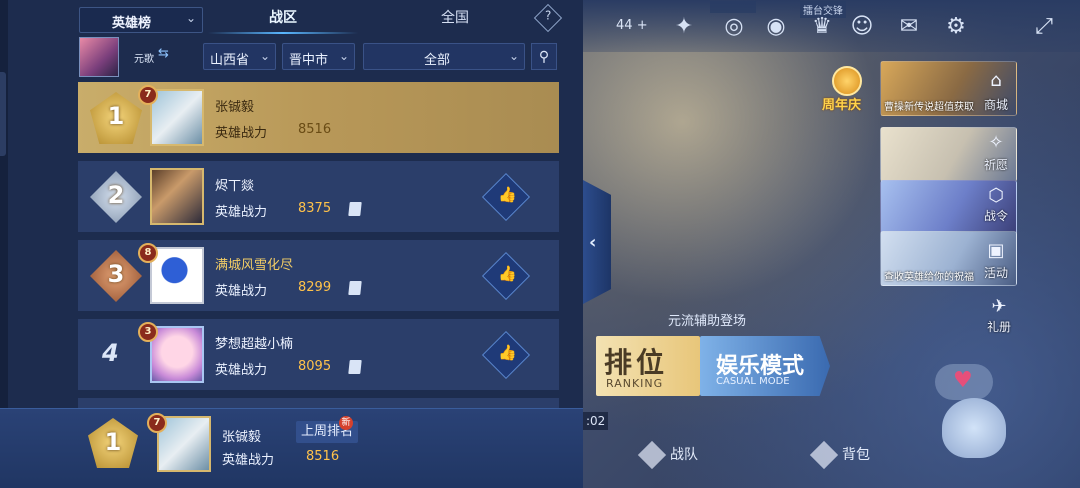 The height and width of the screenshot is (488, 1080). What do you see at coordinates (862, 27) in the screenshot?
I see `friends-icon: ☺` at bounding box center [862, 27].